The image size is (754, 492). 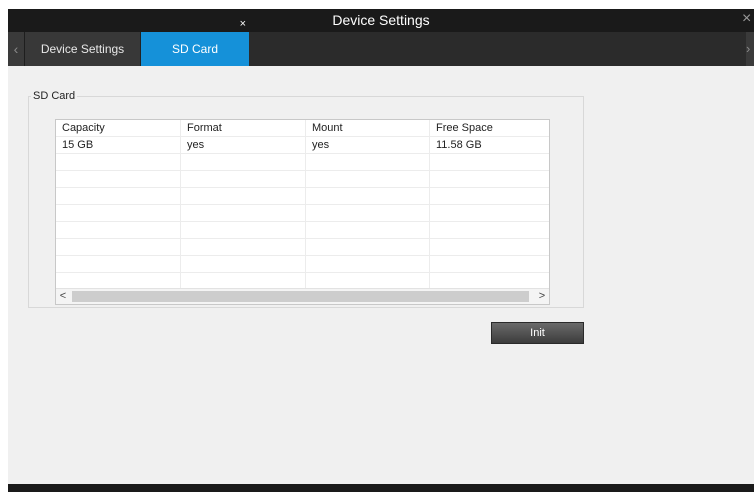 I want to click on horizontal-scrollbar: < >, so click(x=302, y=296).